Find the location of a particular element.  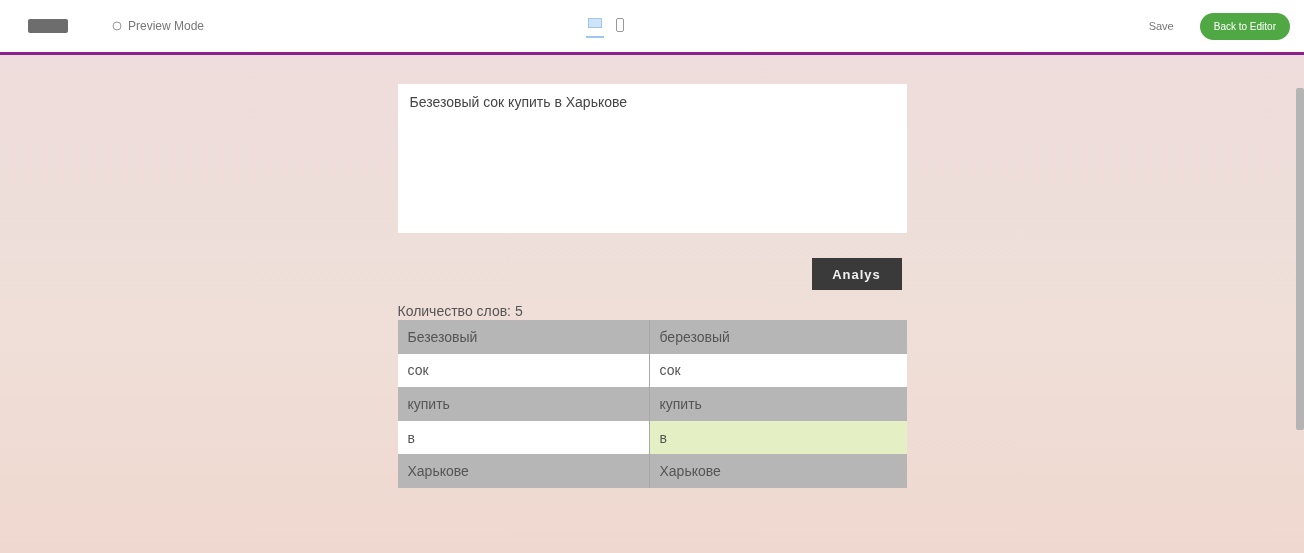

table-cell-text: купить is located at coordinates (428, 404).